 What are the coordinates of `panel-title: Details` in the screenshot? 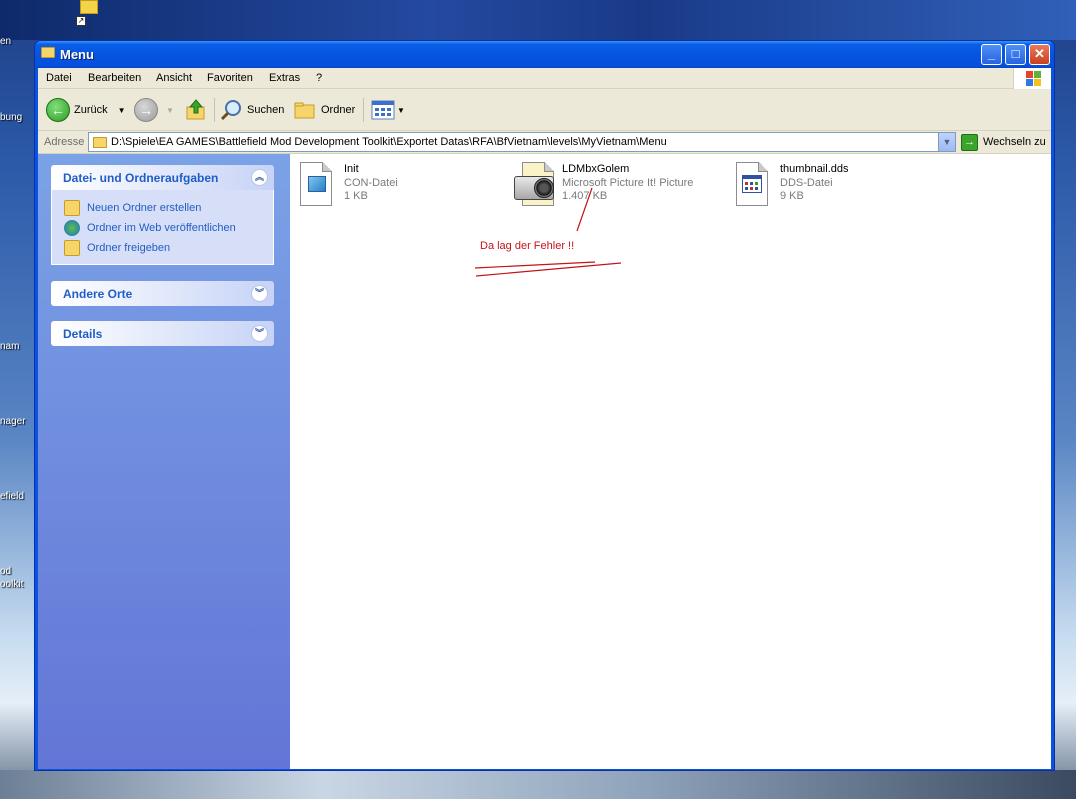 It's located at (83, 334).